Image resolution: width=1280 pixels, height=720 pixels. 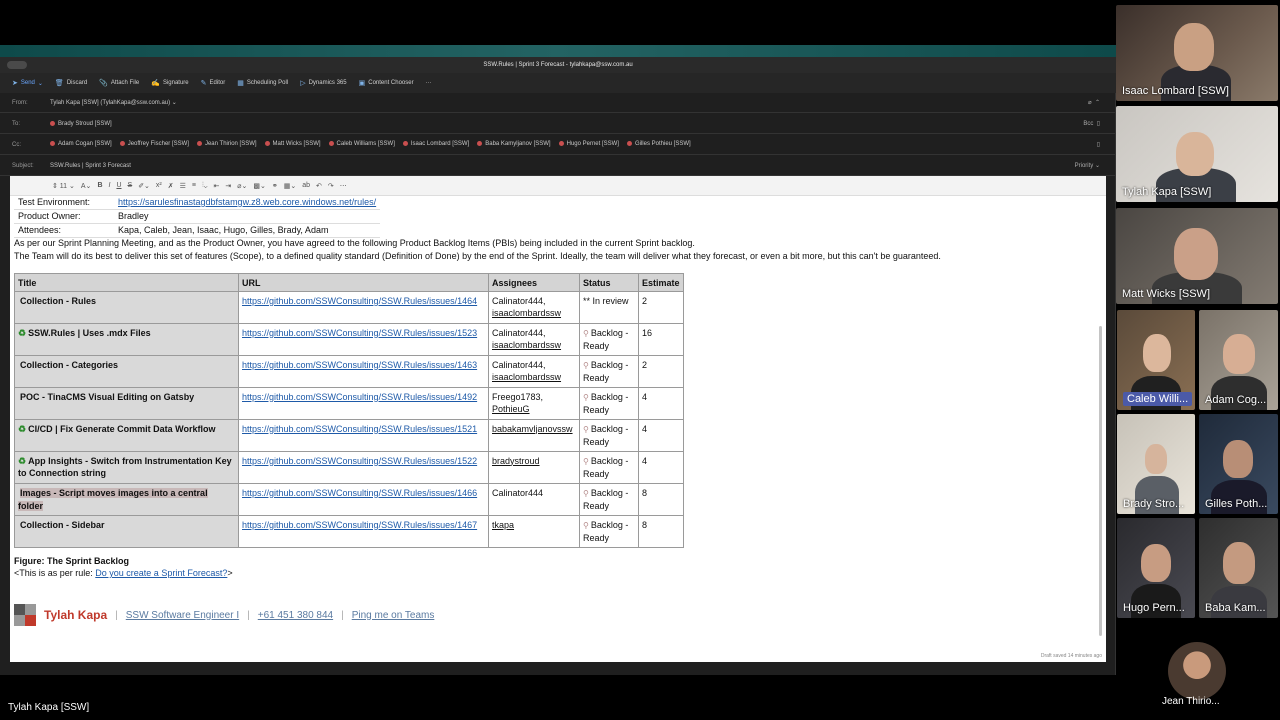 What do you see at coordinates (1197, 256) in the screenshot?
I see `participant-tile: Matt Wicks [SSW]` at bounding box center [1197, 256].